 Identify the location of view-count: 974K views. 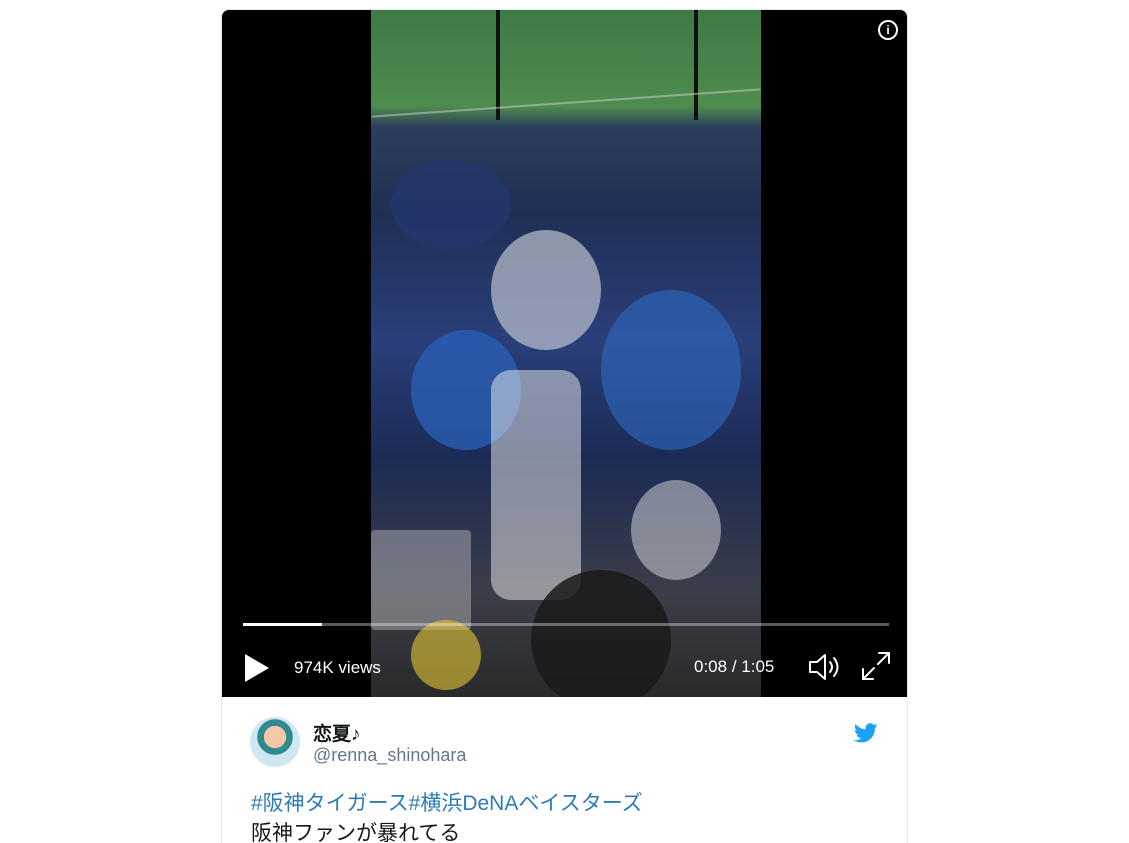
(337, 667).